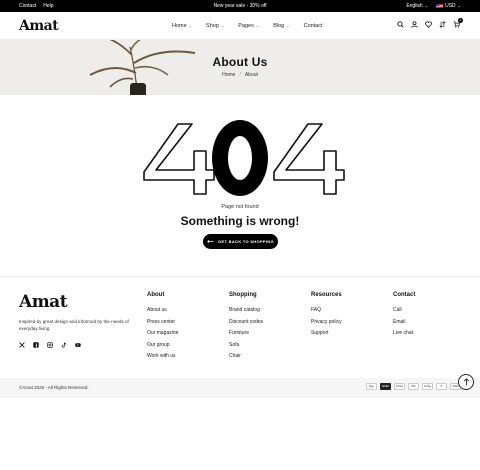 Image resolution: width=480 pixels, height=470 pixels. What do you see at coordinates (212, 26) in the screenshot?
I see `nav-label: Shop` at bounding box center [212, 26].